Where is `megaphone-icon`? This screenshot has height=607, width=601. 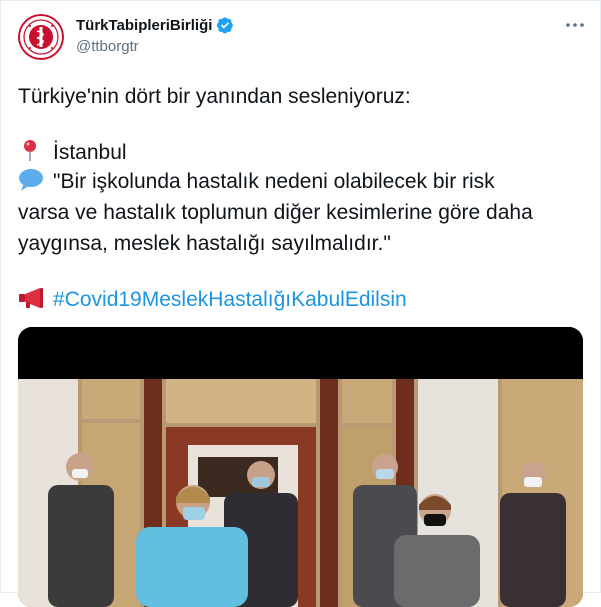 megaphone-icon is located at coordinates (30, 298).